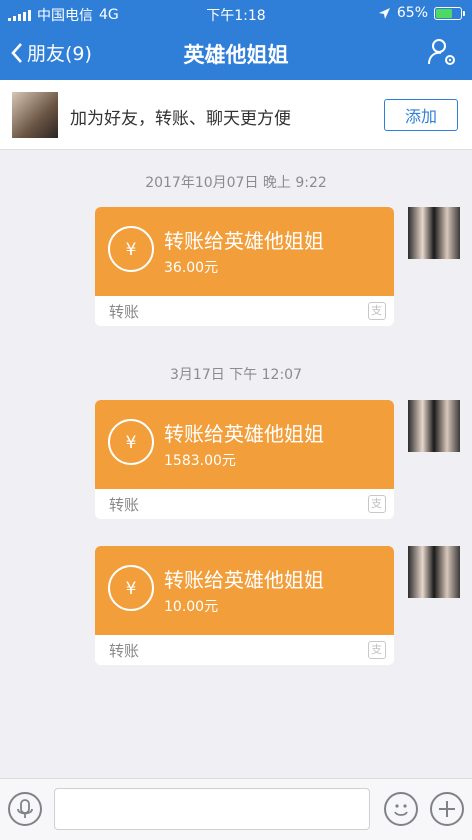 This screenshot has height=840, width=472. I want to click on chat-title: 英雄他姐姐, so click(236, 55).